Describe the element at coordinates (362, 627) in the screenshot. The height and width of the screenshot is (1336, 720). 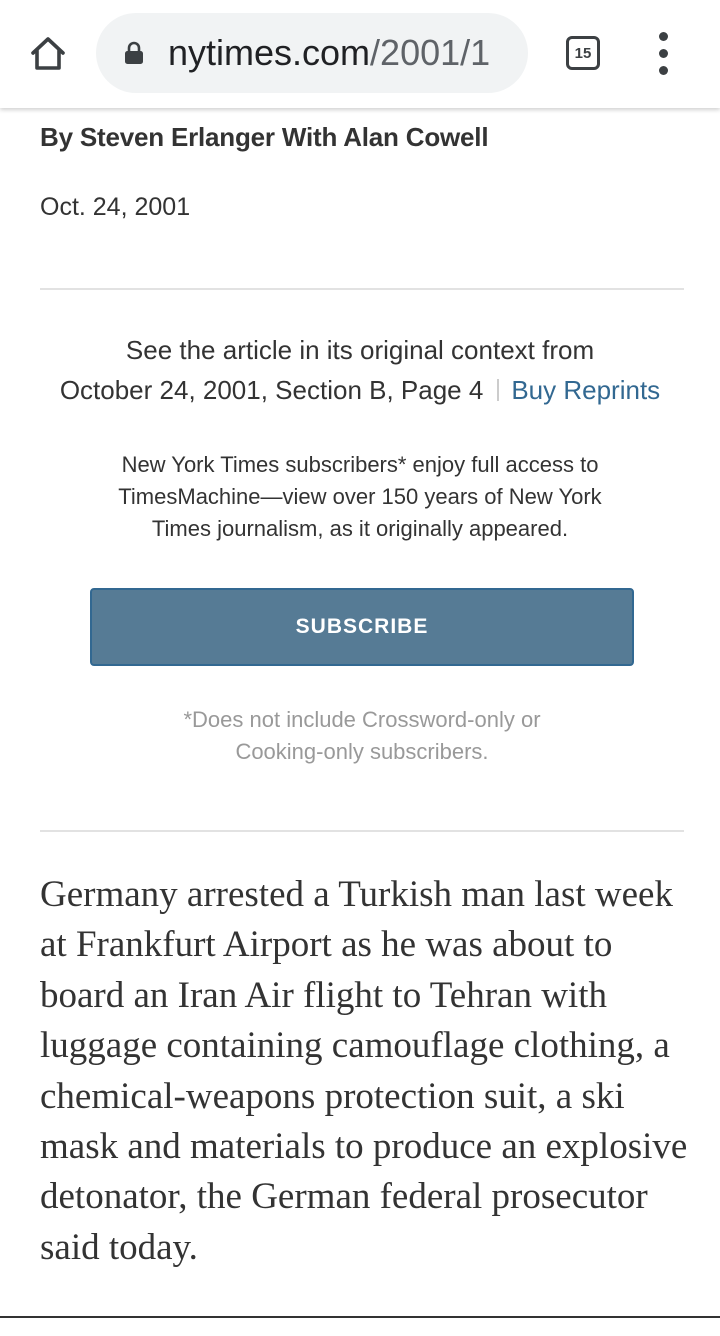
I see `subscribe-button: SUBSCRIBE` at that location.